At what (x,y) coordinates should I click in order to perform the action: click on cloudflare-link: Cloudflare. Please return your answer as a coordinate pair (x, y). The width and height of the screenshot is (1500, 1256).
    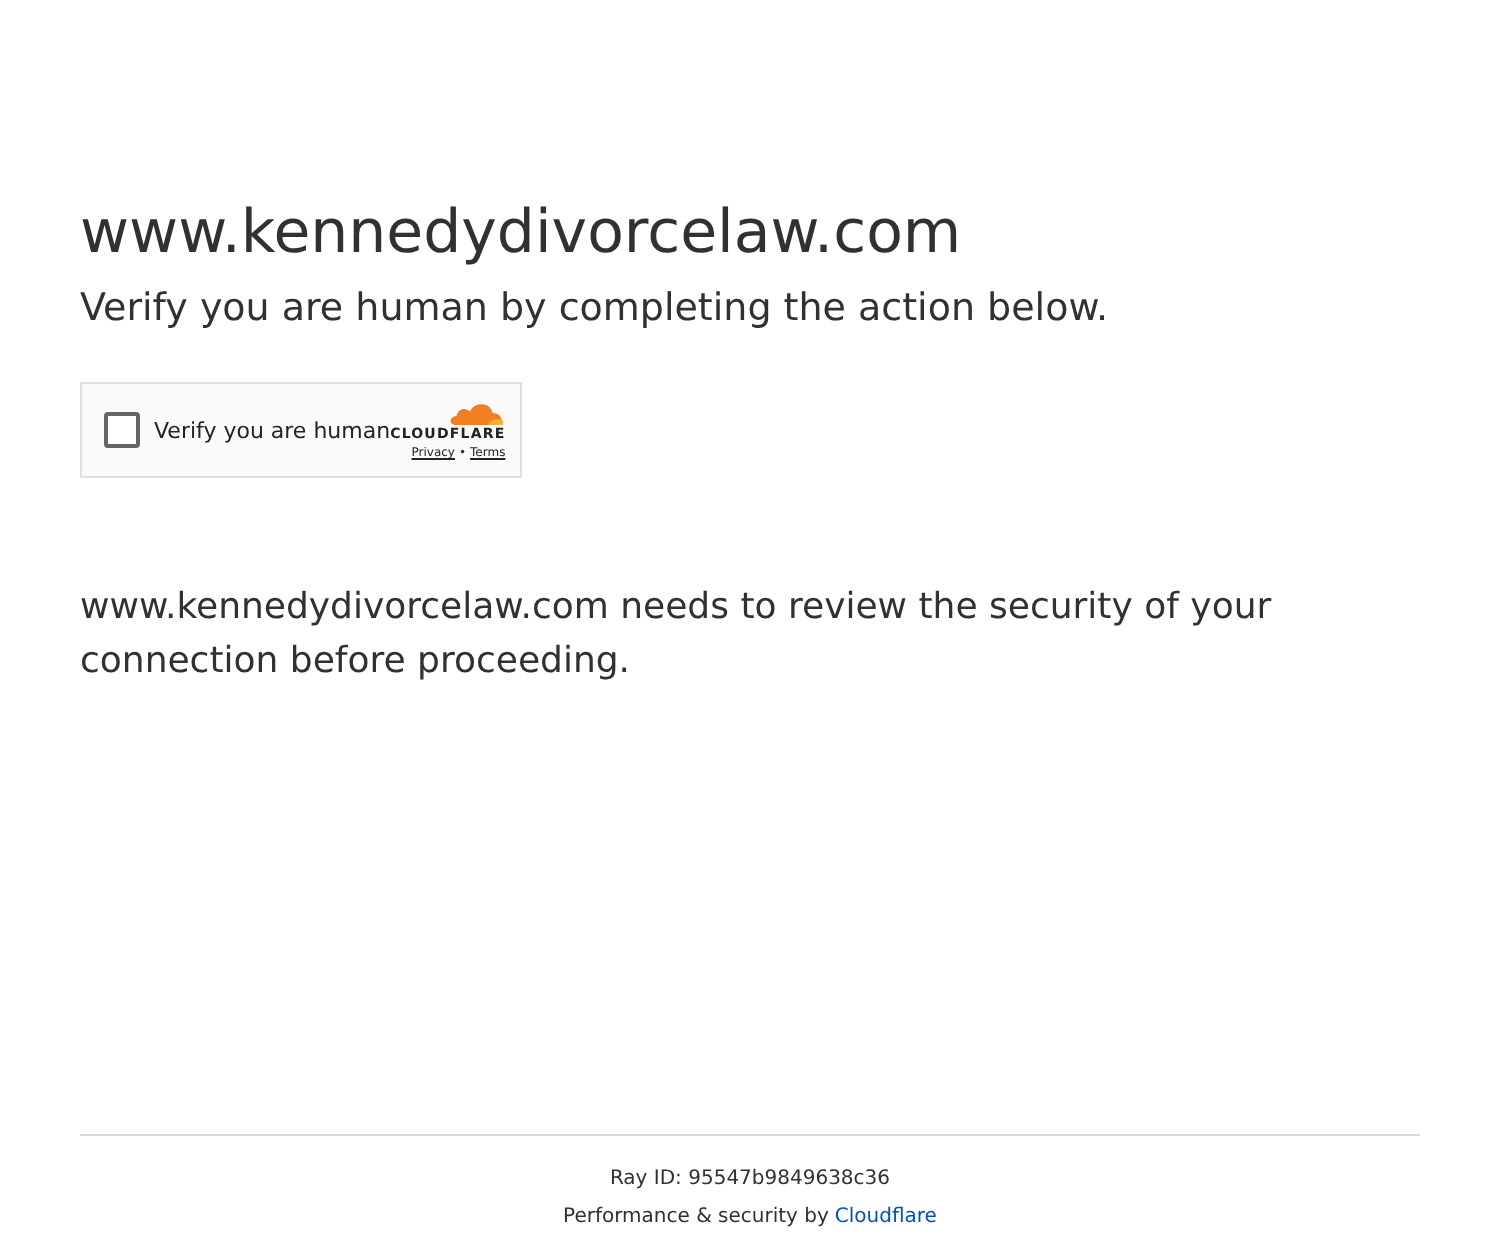
    Looking at the image, I should click on (885, 1217).